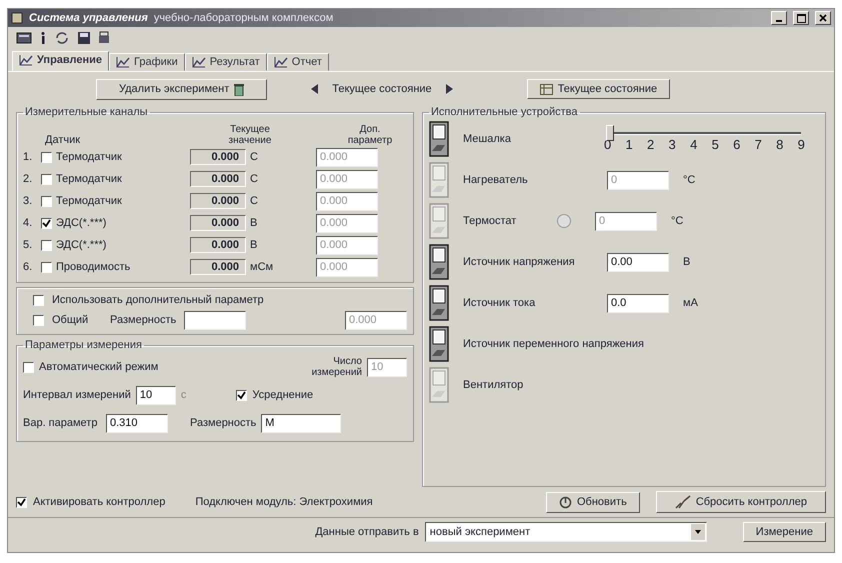  What do you see at coordinates (104, 38) in the screenshot?
I see `printer-icon` at bounding box center [104, 38].